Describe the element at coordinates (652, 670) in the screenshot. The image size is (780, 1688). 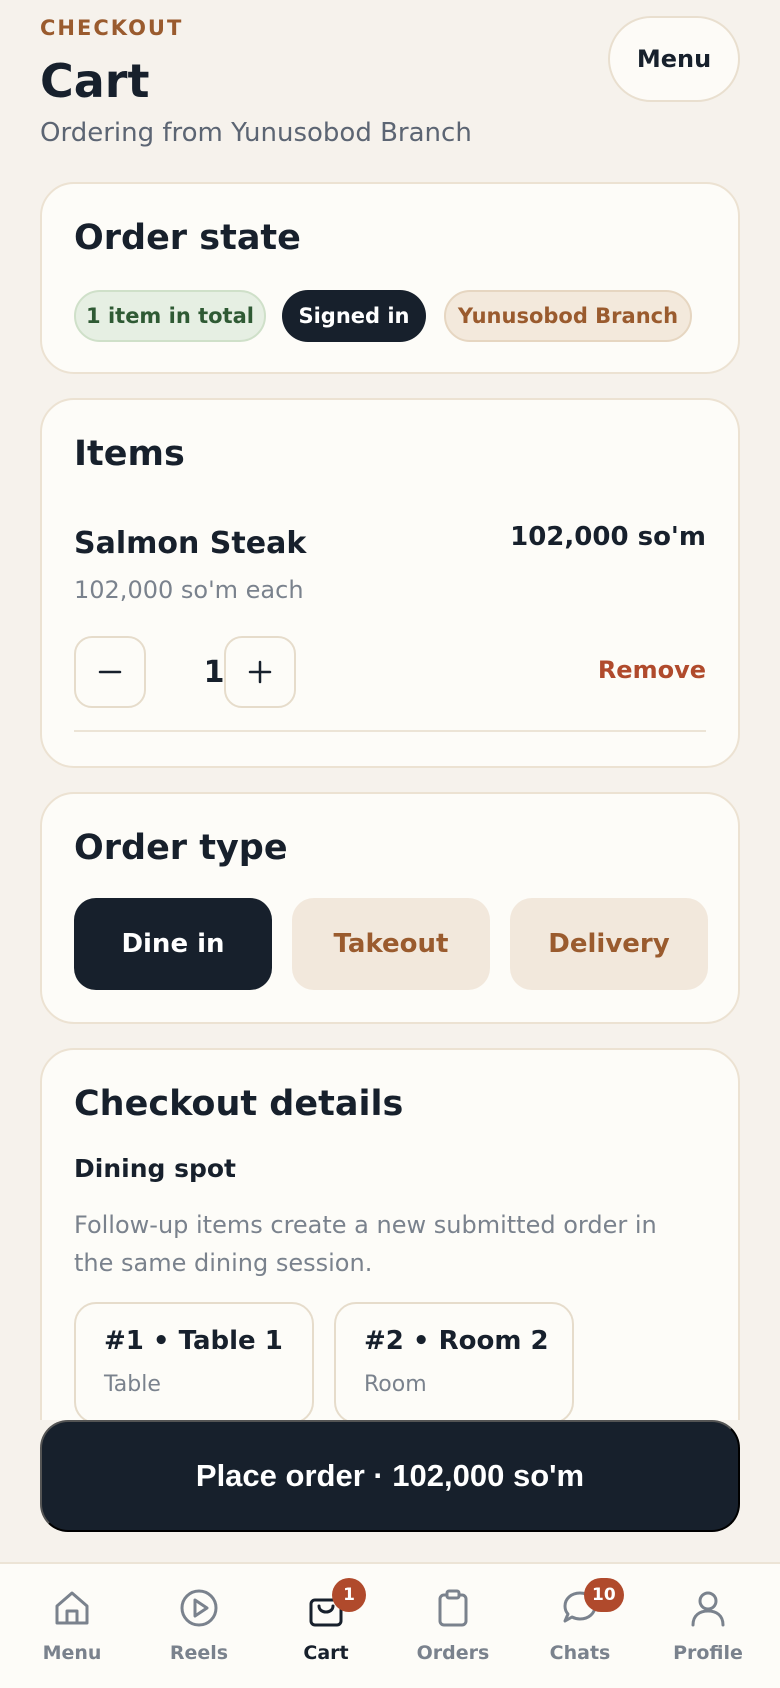
I see `remove-item-button: Remove` at that location.